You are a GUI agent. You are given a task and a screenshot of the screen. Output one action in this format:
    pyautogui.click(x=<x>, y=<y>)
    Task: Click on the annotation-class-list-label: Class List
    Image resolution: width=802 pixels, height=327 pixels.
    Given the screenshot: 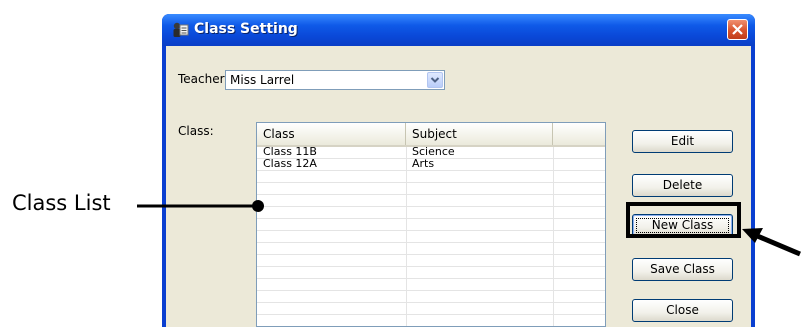 What is the action you would take?
    pyautogui.click(x=61, y=203)
    